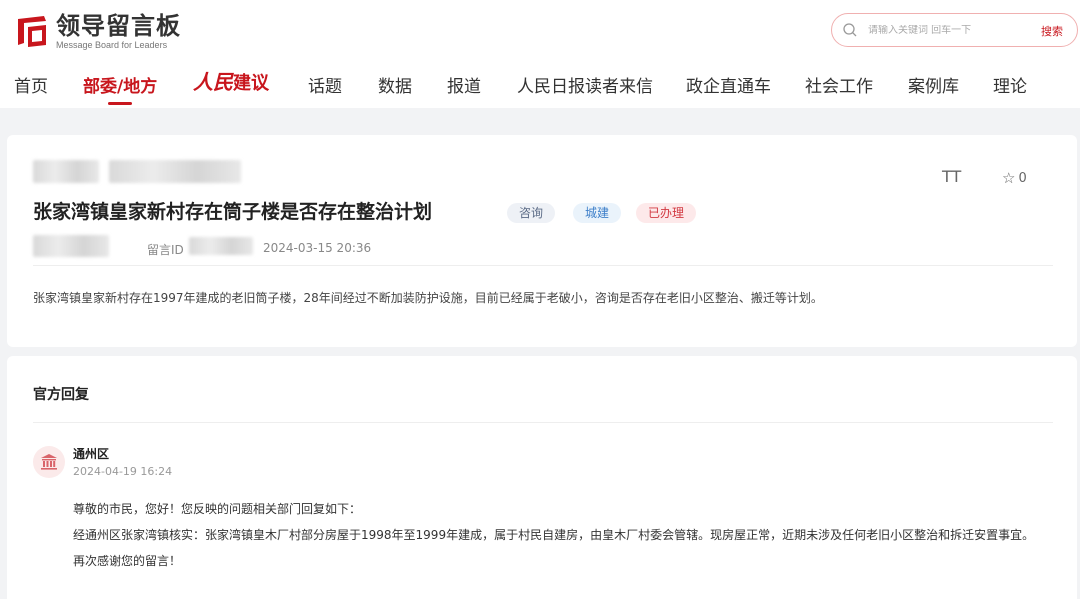  What do you see at coordinates (165, 250) in the screenshot?
I see `message-id-label: 留言ID` at bounding box center [165, 250].